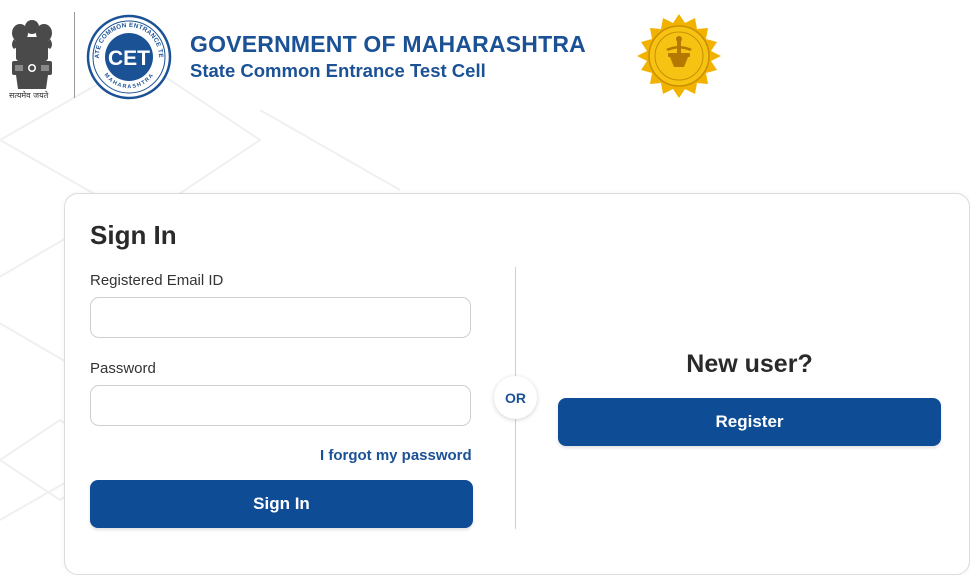 This screenshot has width=970, height=575. I want to click on or-badge: OR, so click(515, 397).